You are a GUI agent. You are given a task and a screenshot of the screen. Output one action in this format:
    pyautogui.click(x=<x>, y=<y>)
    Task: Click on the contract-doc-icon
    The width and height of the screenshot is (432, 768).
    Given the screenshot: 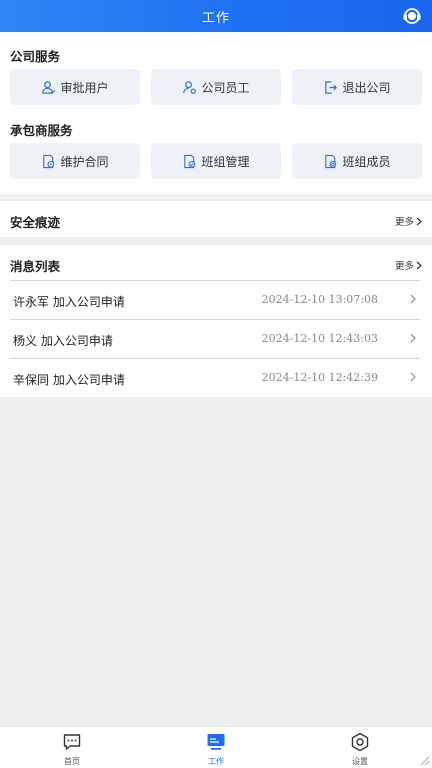 What is the action you would take?
    pyautogui.click(x=49, y=161)
    